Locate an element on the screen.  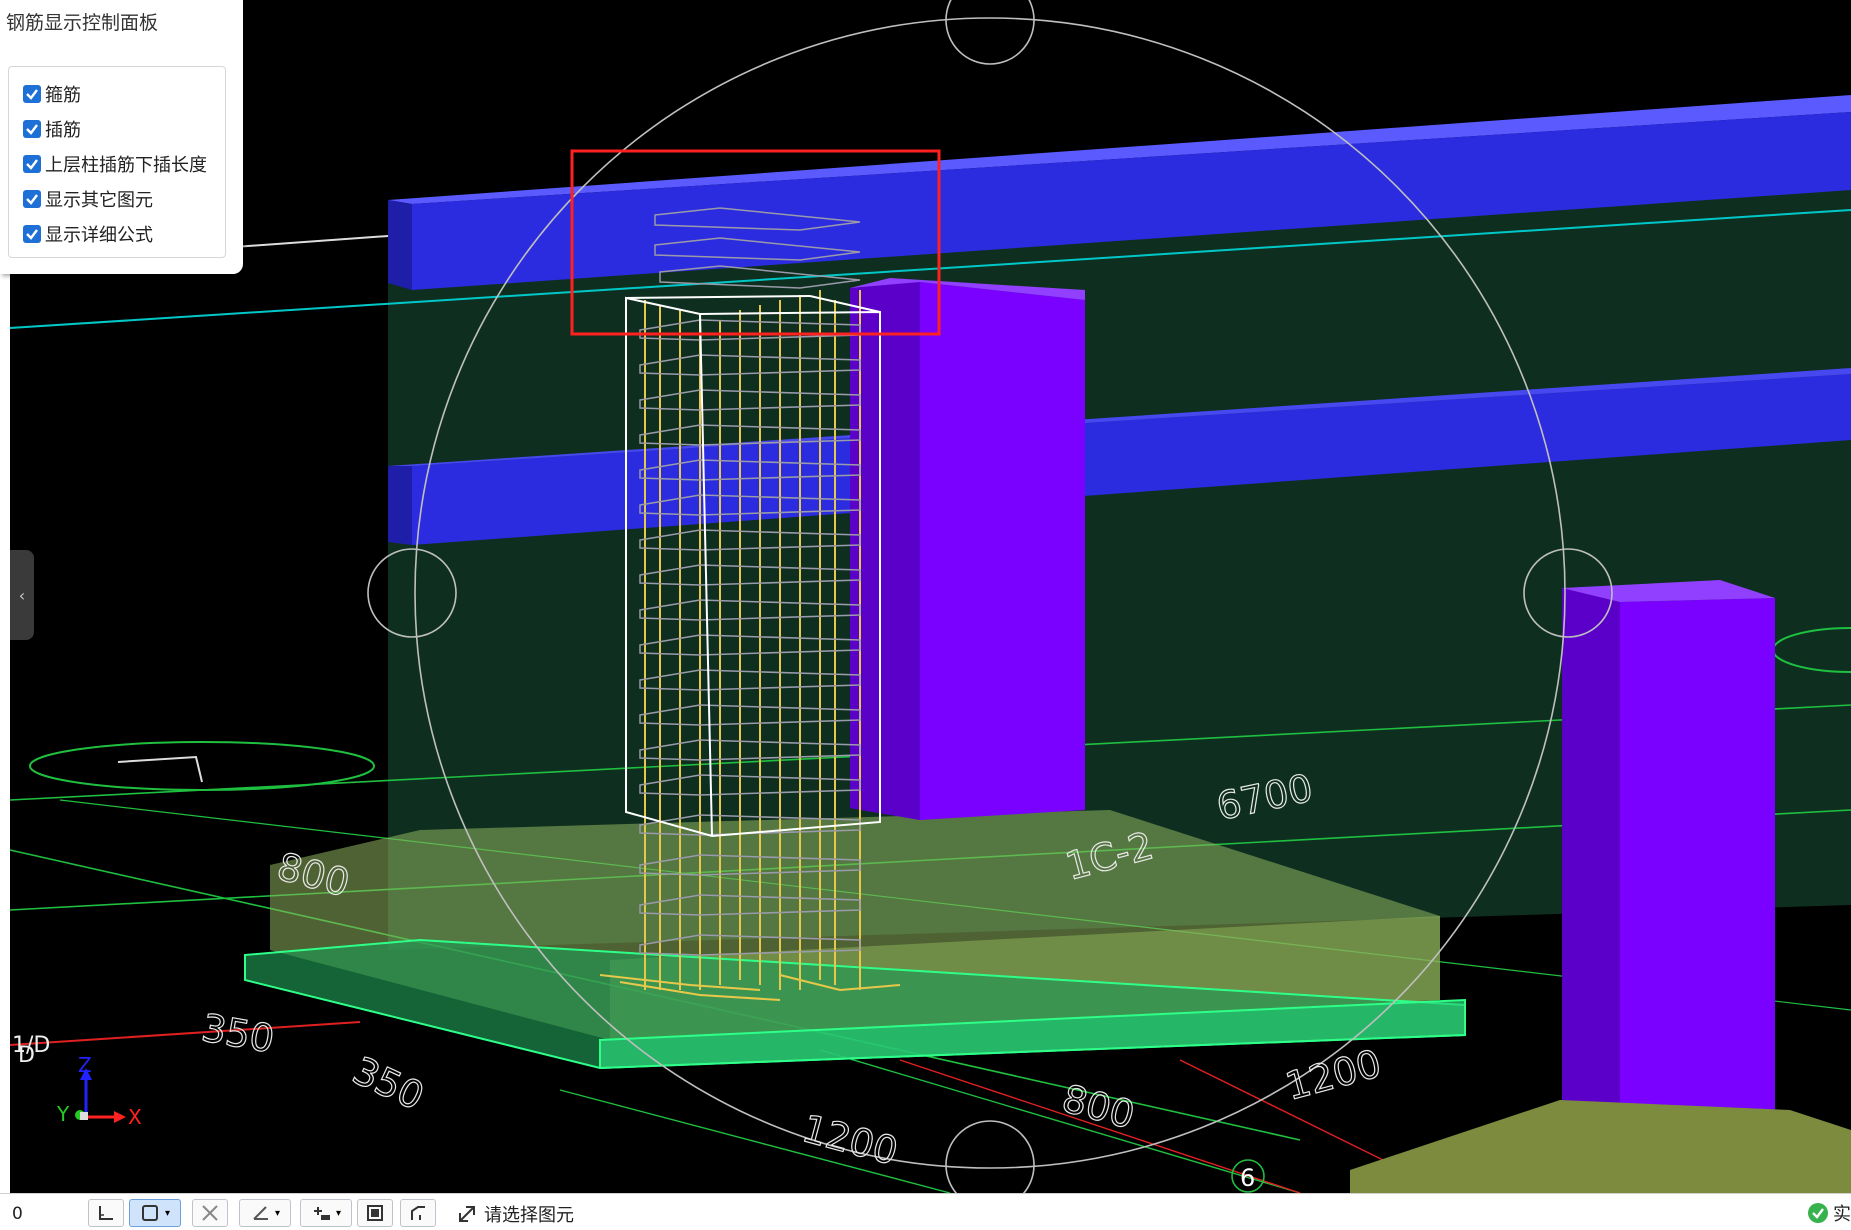
expand-arrow-icon is located at coordinates (467, 1214).